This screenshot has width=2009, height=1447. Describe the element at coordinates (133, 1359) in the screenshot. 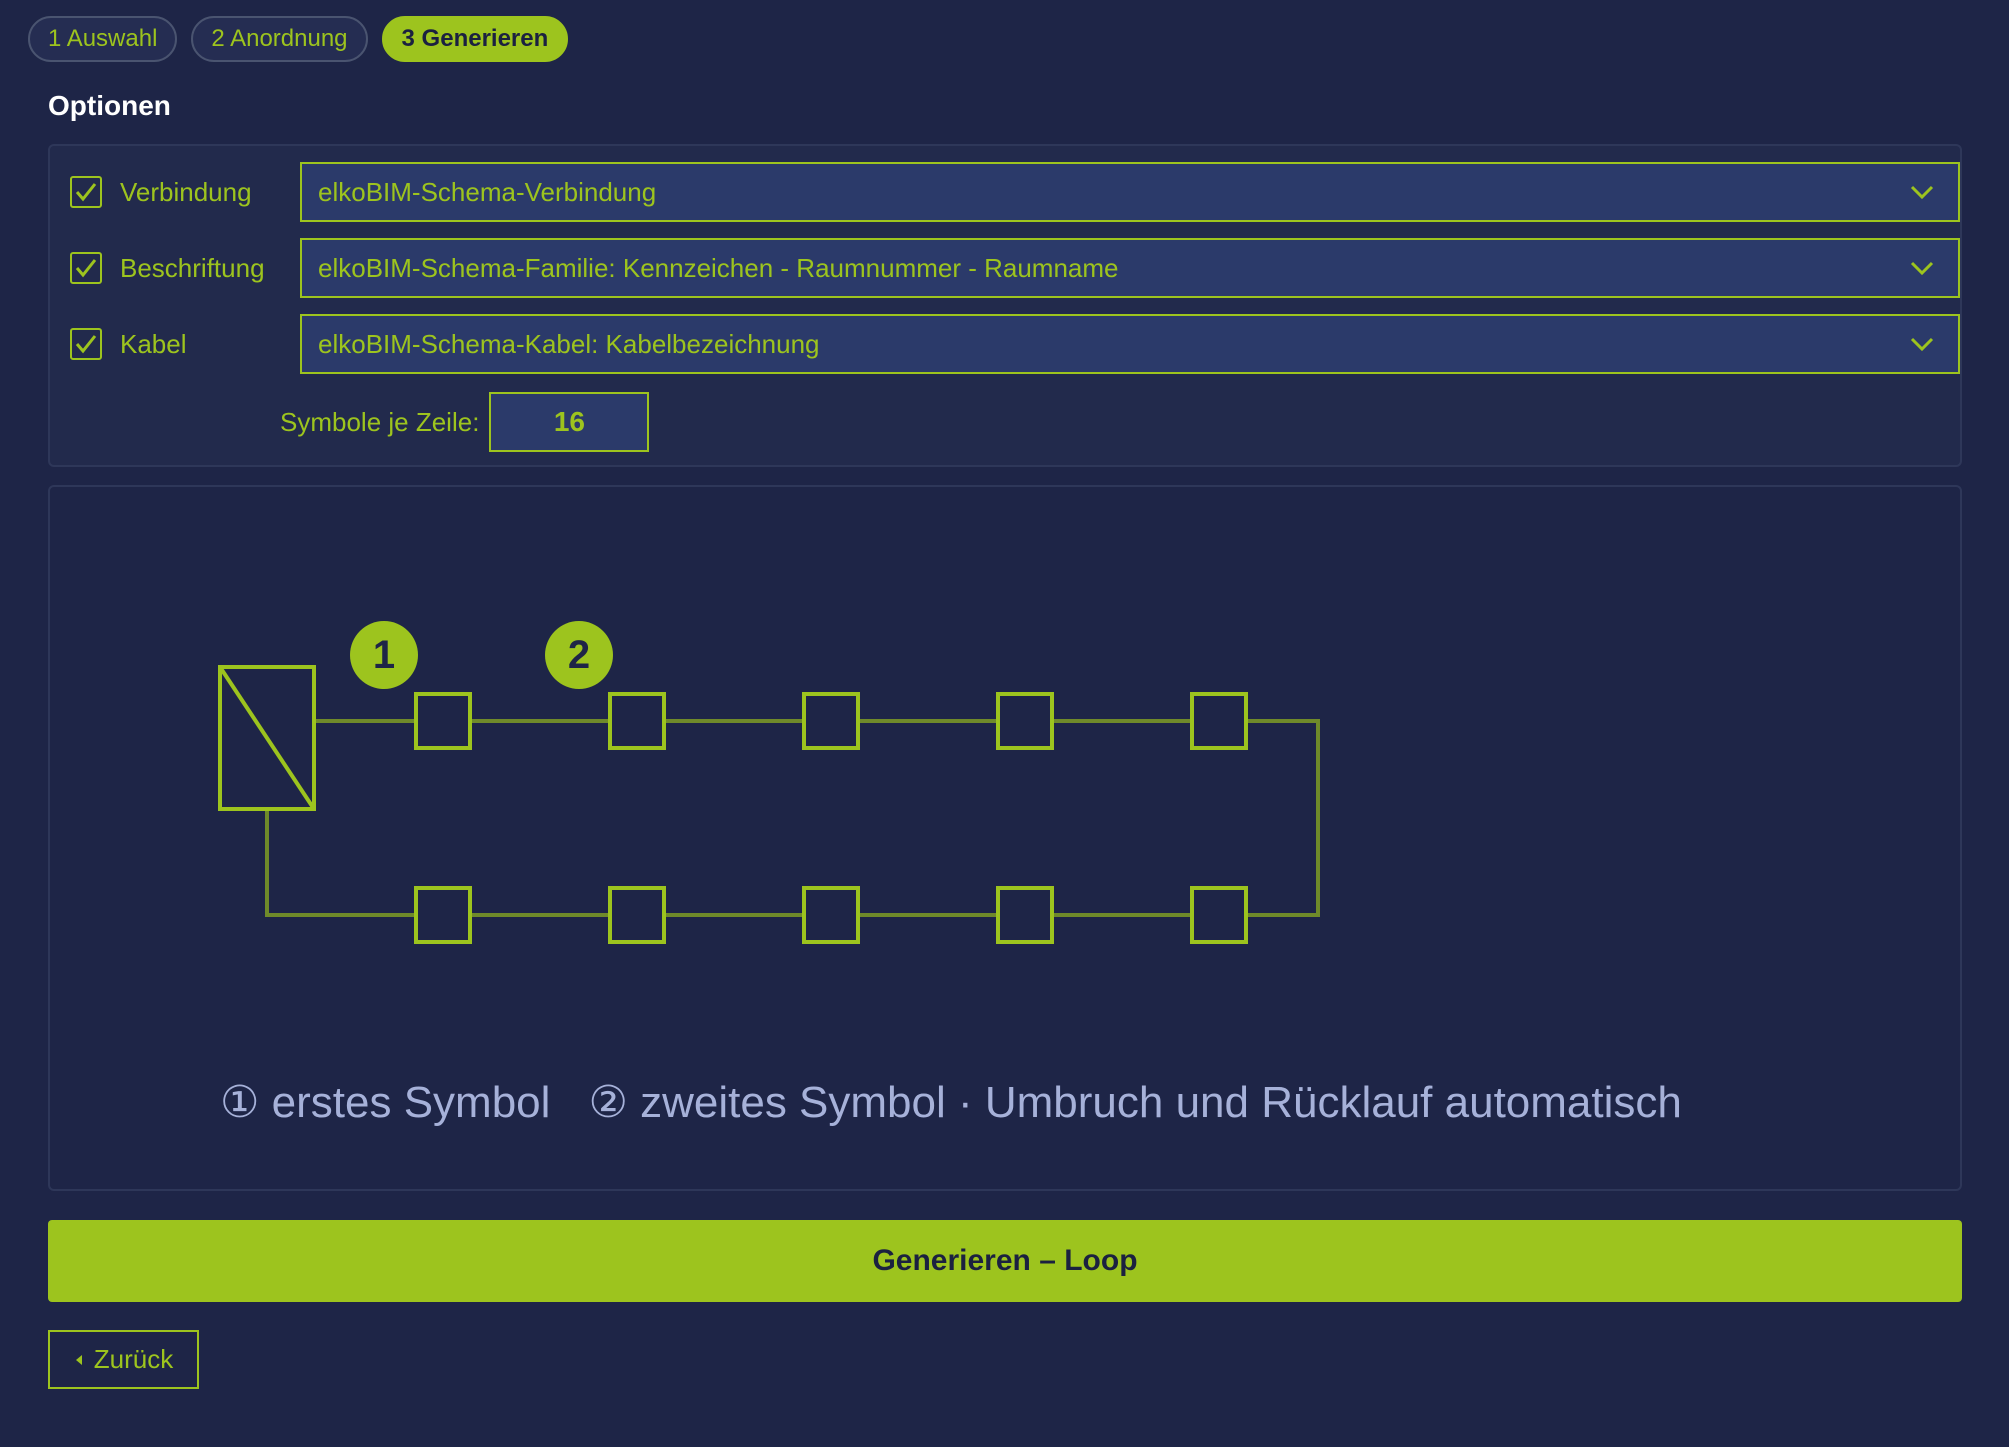

I see `back-button-label: Zurück` at that location.